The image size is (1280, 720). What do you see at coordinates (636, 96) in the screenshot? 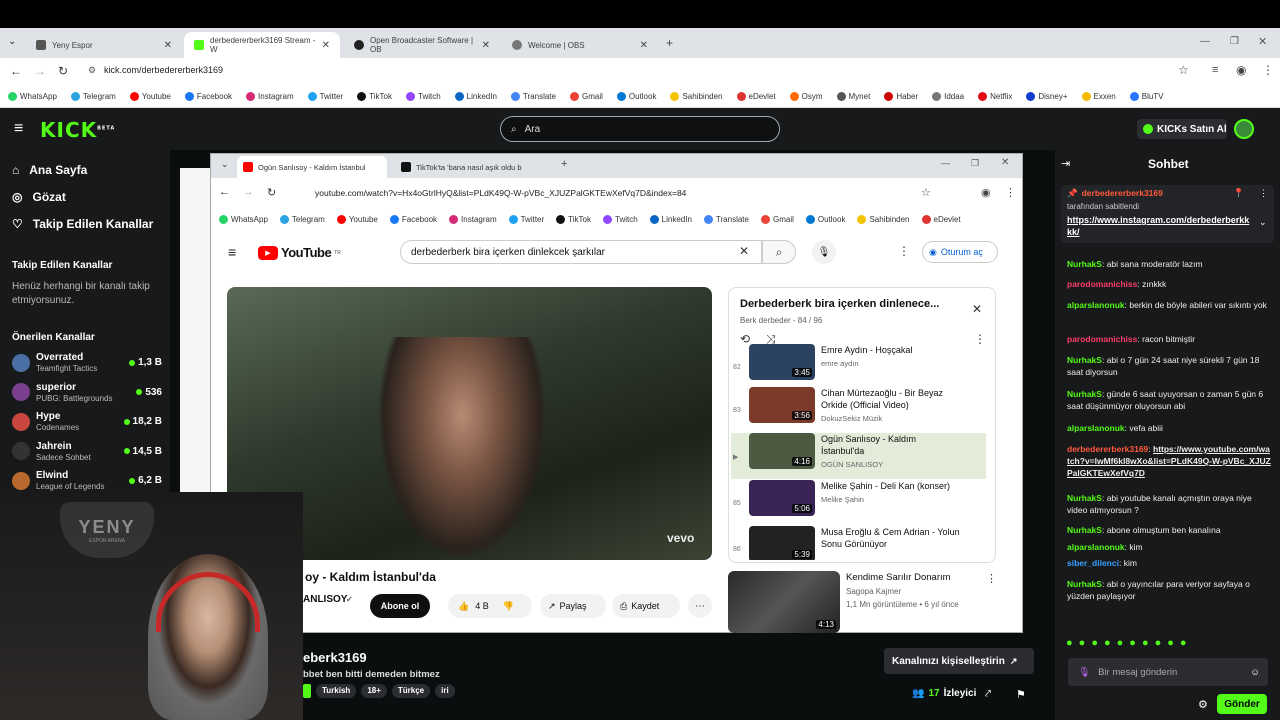
I see `bookmark-item: Outlook` at bounding box center [636, 96].